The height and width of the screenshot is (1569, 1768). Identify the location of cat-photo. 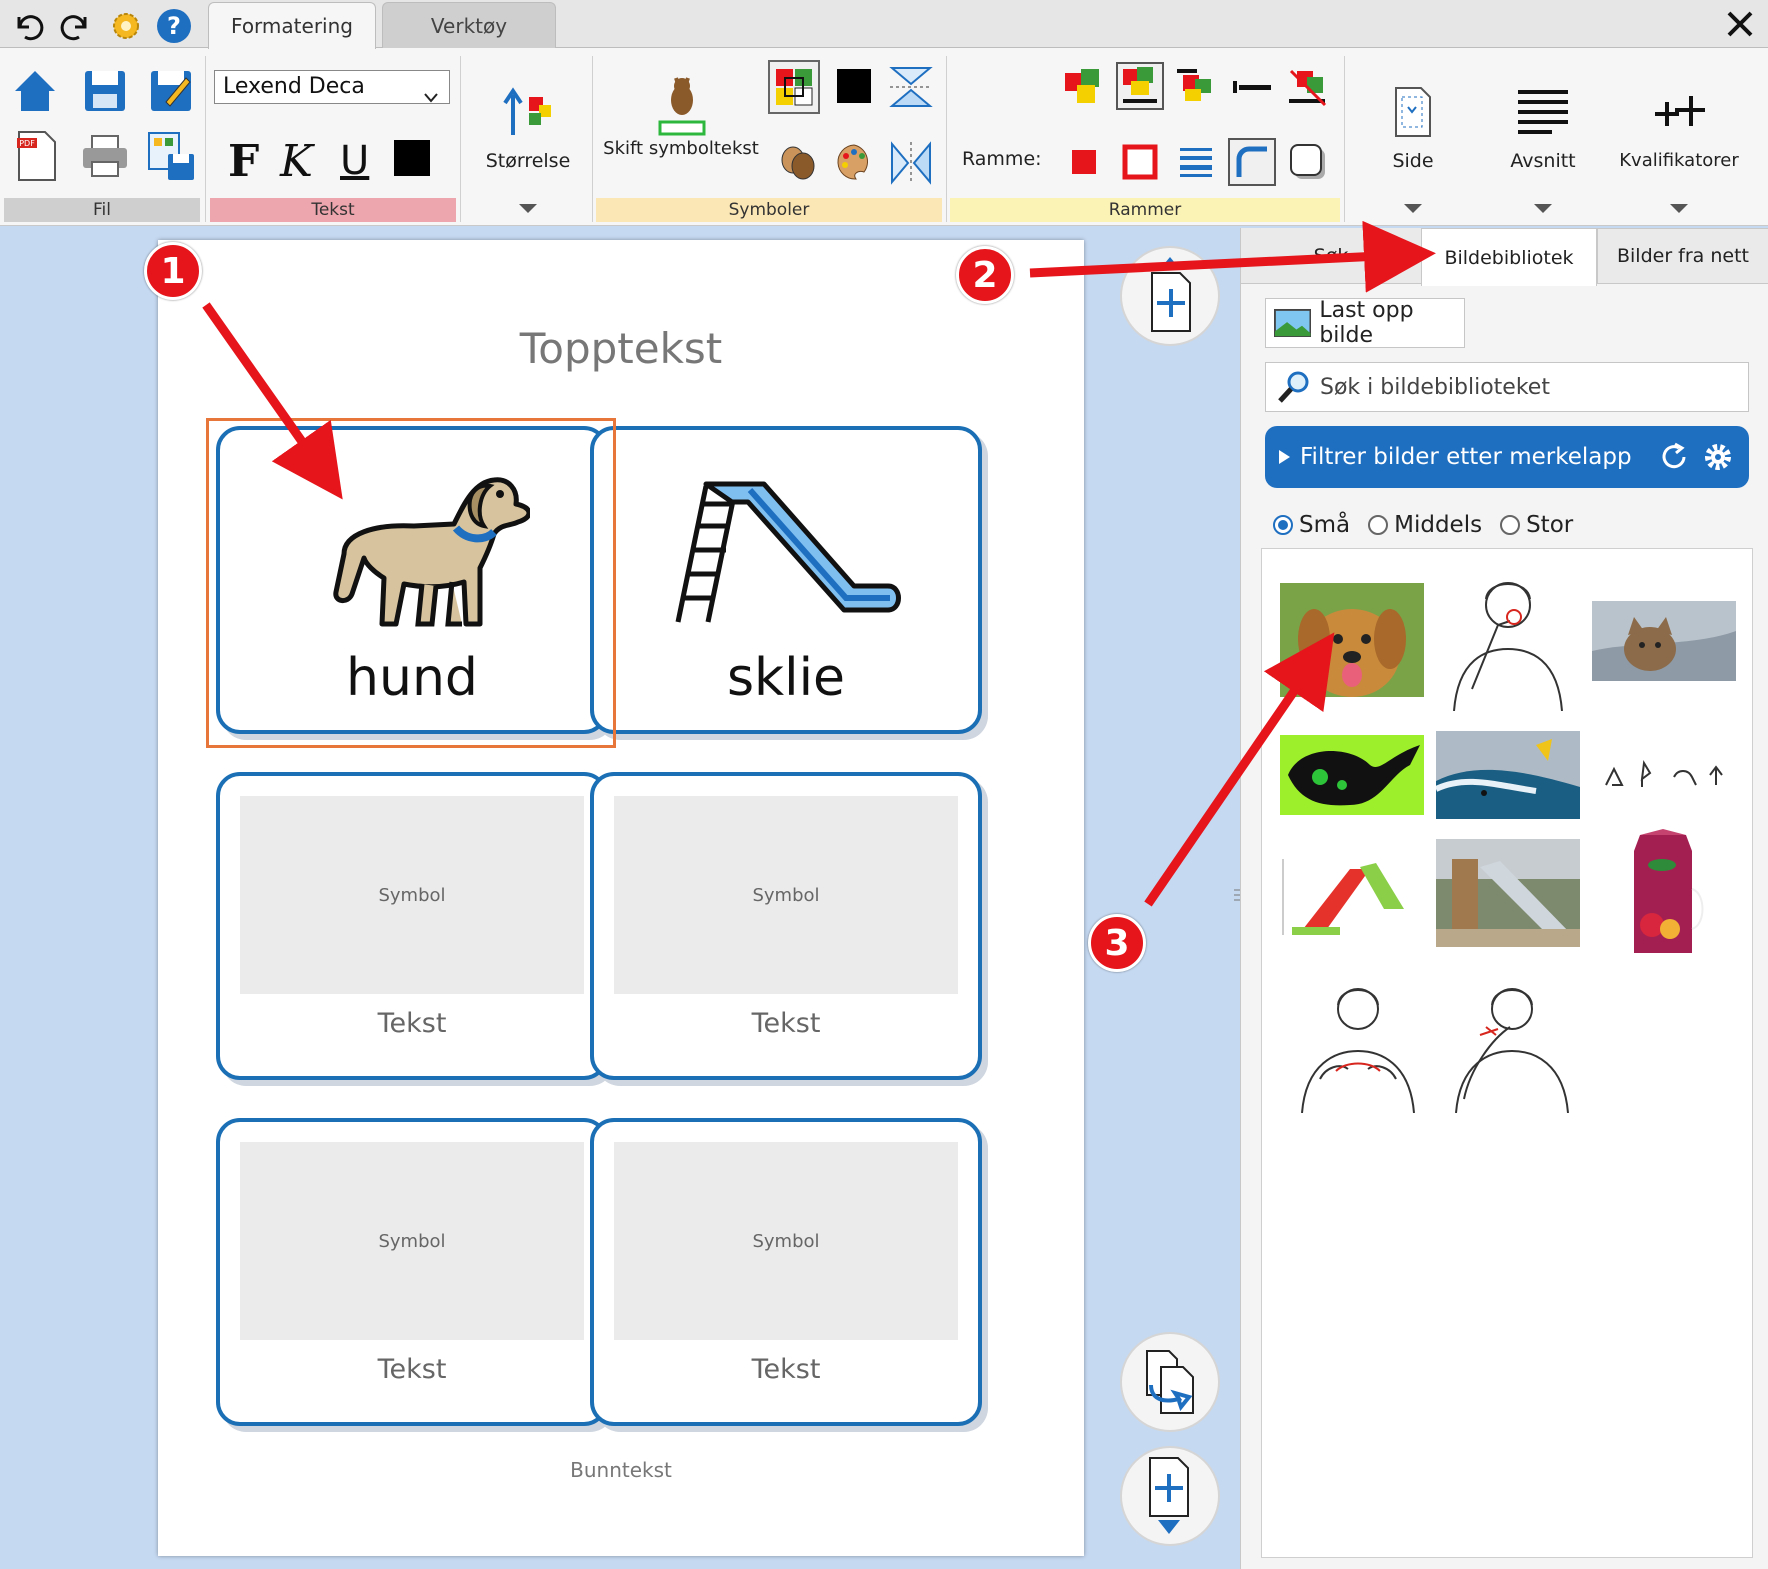
(1664, 641).